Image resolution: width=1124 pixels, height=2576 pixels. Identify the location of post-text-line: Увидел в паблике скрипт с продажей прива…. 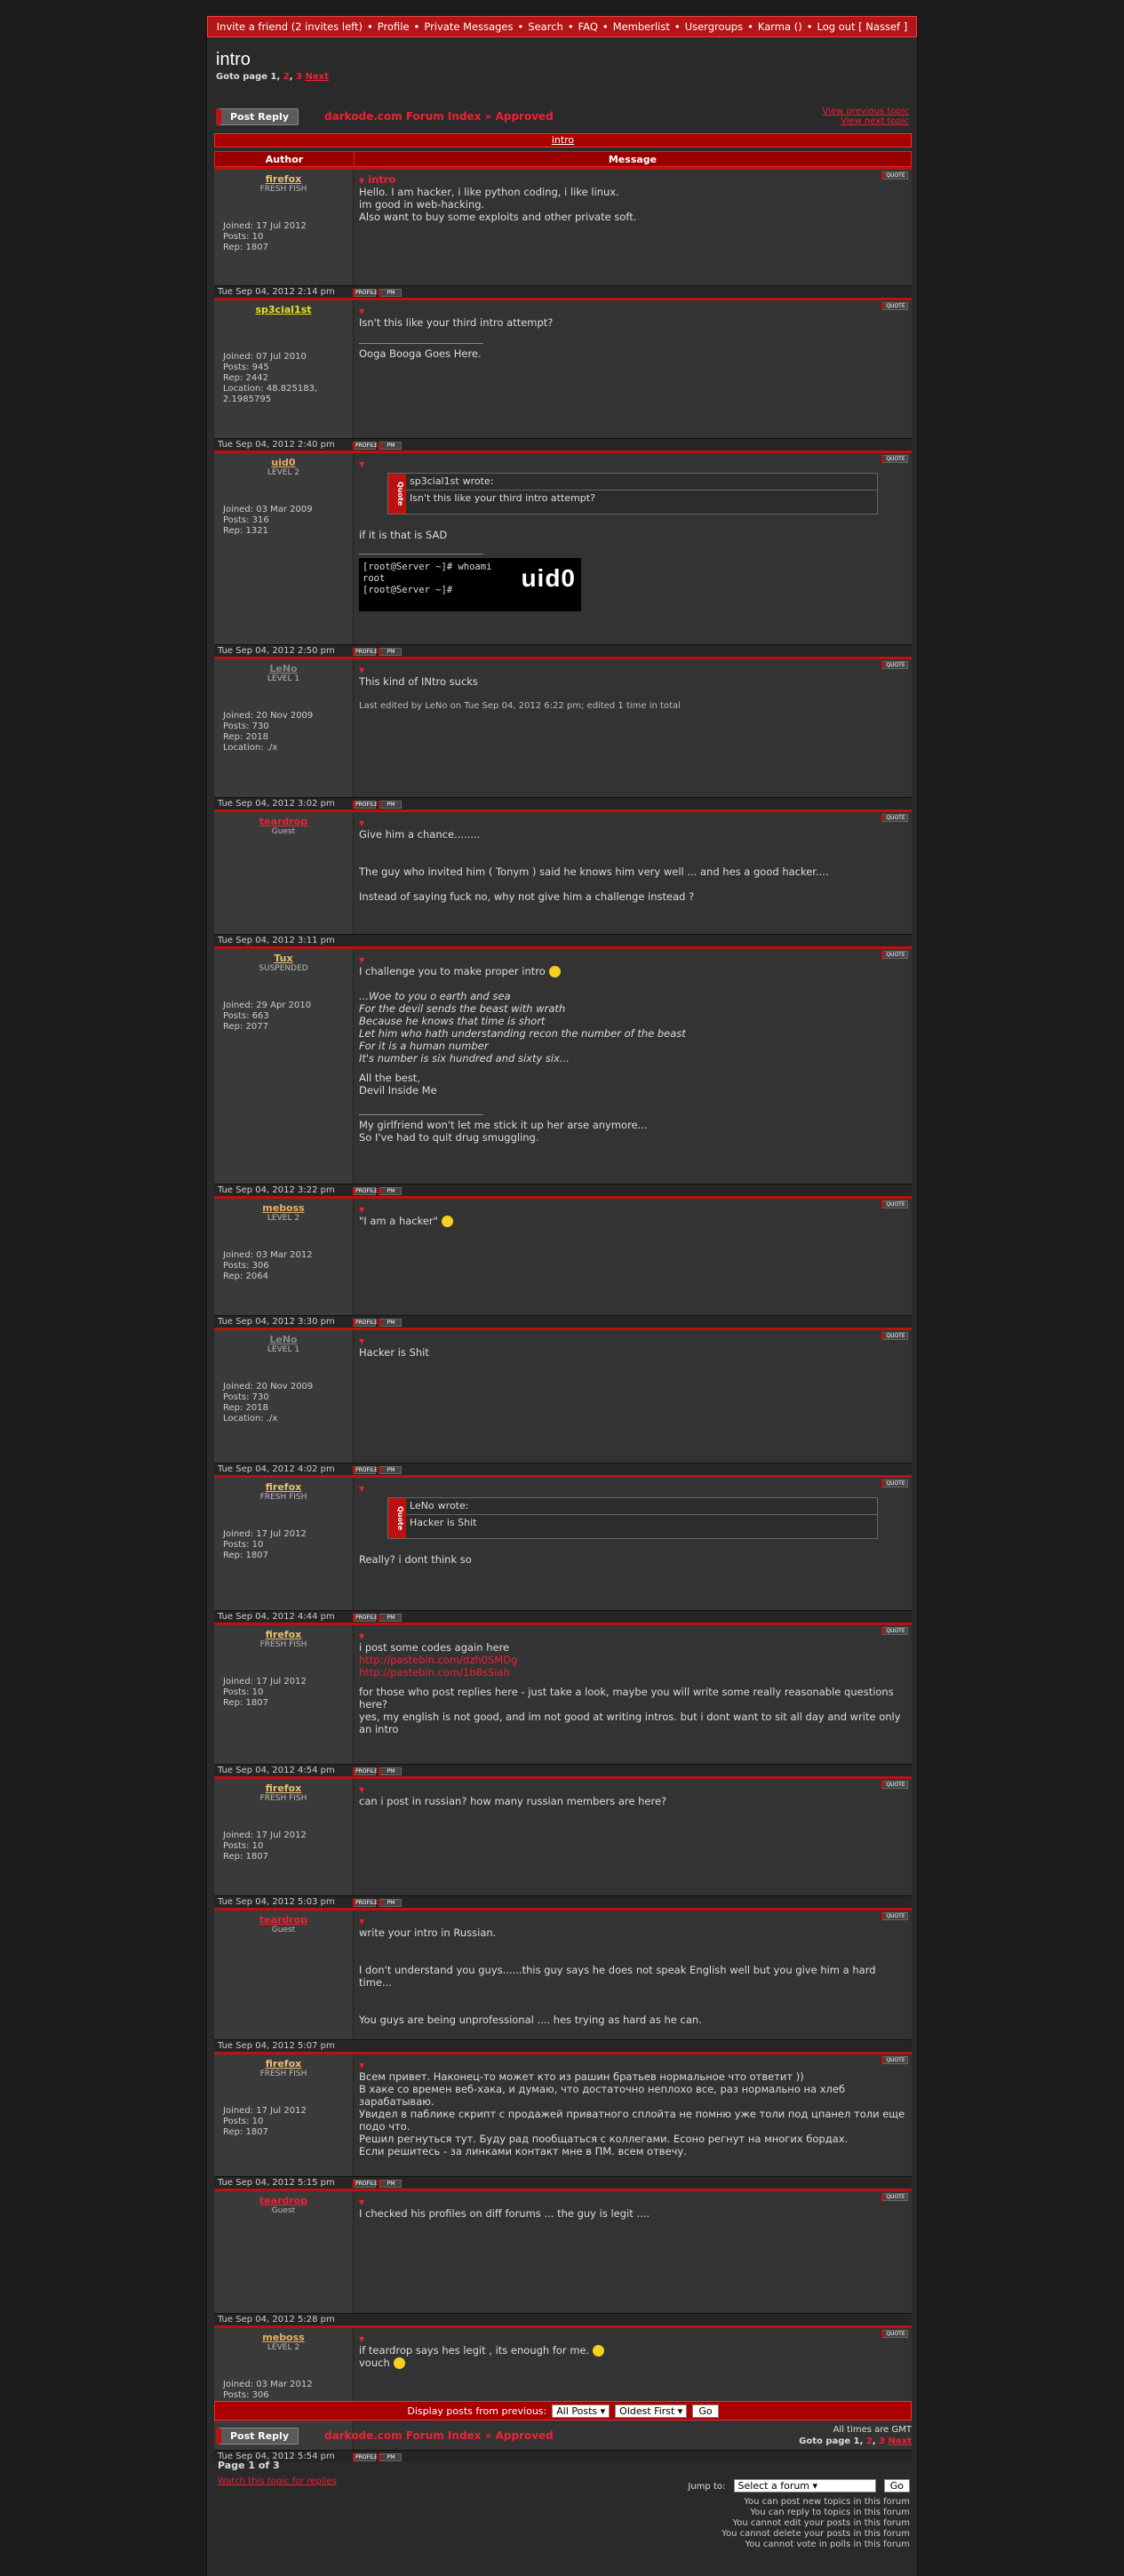
(632, 2120).